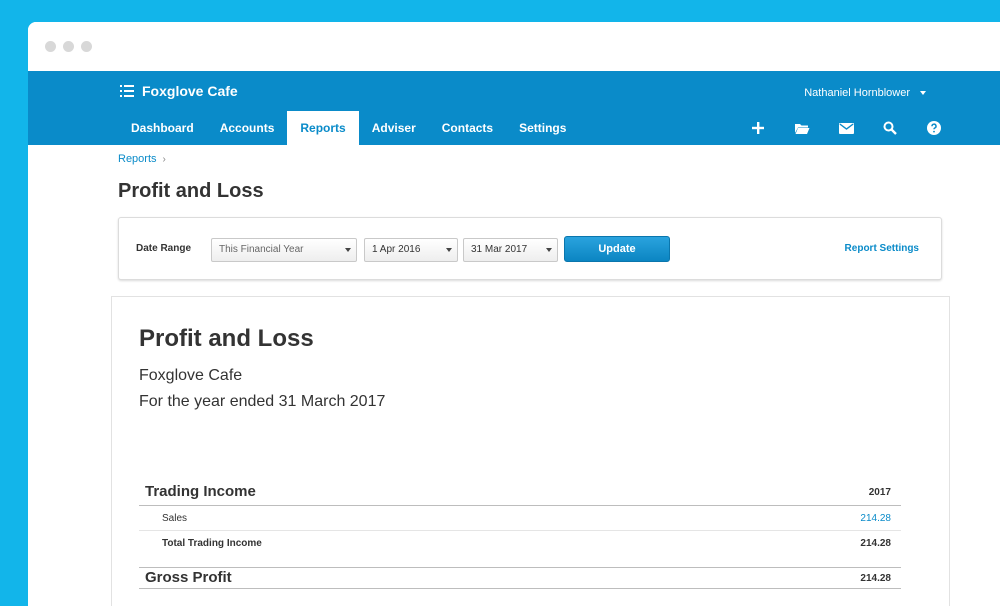 The height and width of the screenshot is (606, 1000). Describe the element at coordinates (890, 128) in the screenshot. I see `search-icon` at that location.